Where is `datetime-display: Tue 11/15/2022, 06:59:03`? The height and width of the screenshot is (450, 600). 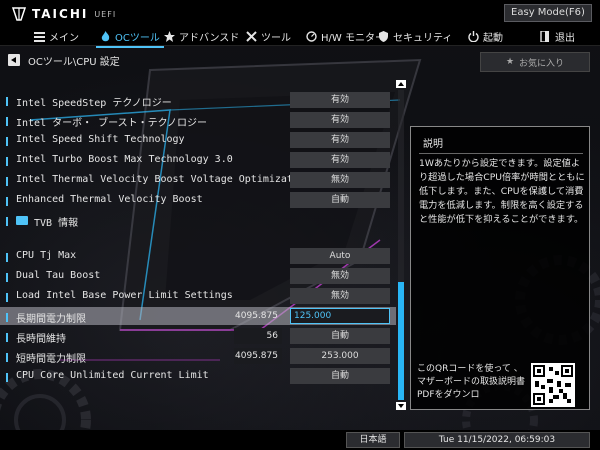 datetime-display: Tue 11/15/2022, 06:59:03 is located at coordinates (497, 440).